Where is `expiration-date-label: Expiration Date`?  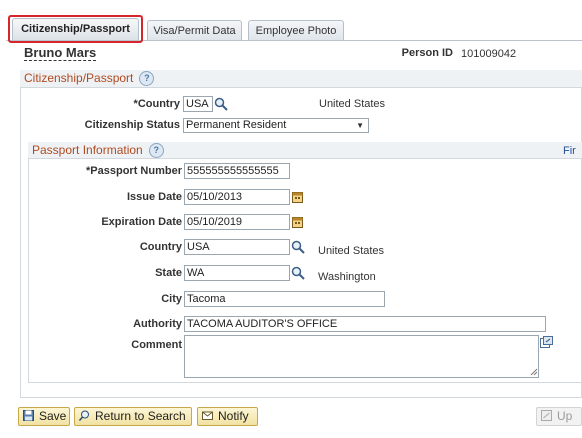 expiration-date-label: Expiration Date is located at coordinates (141, 222).